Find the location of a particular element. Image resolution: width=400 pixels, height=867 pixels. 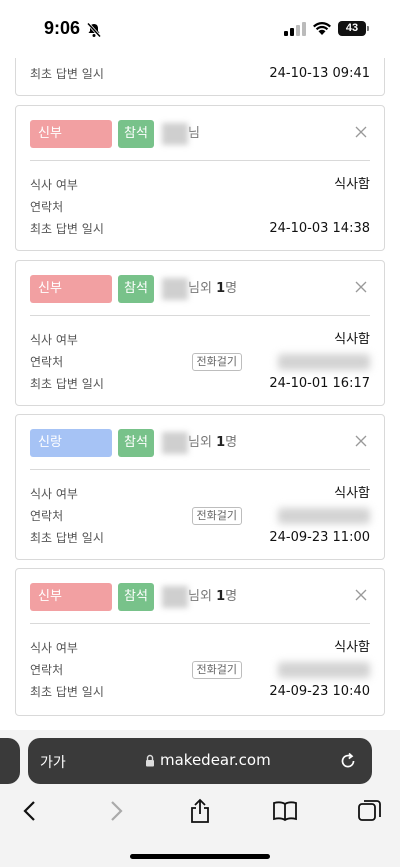

card-header: 신부 참석 님 is located at coordinates (200, 134).